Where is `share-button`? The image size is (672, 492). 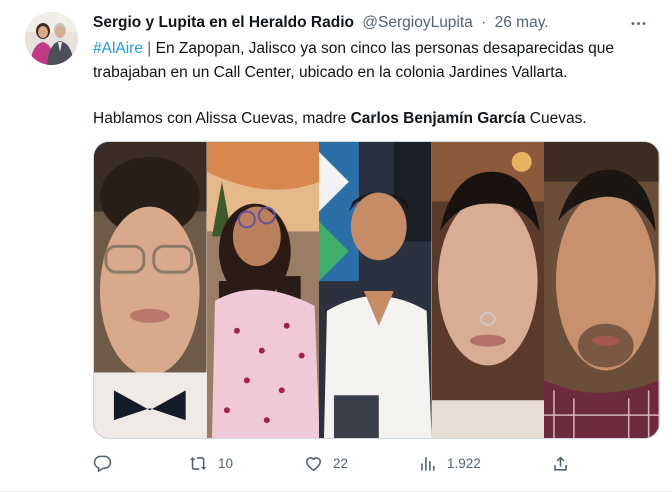 share-button is located at coordinates (560, 463).